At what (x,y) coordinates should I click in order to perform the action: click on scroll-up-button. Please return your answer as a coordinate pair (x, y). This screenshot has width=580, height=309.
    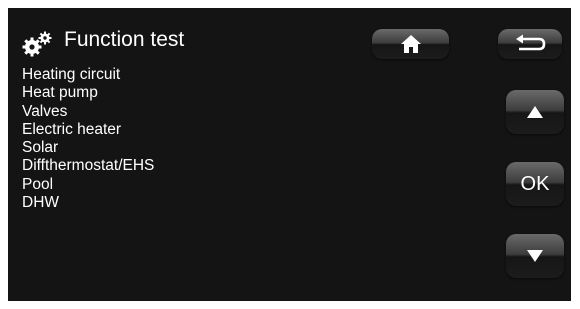
    Looking at the image, I should click on (535, 112).